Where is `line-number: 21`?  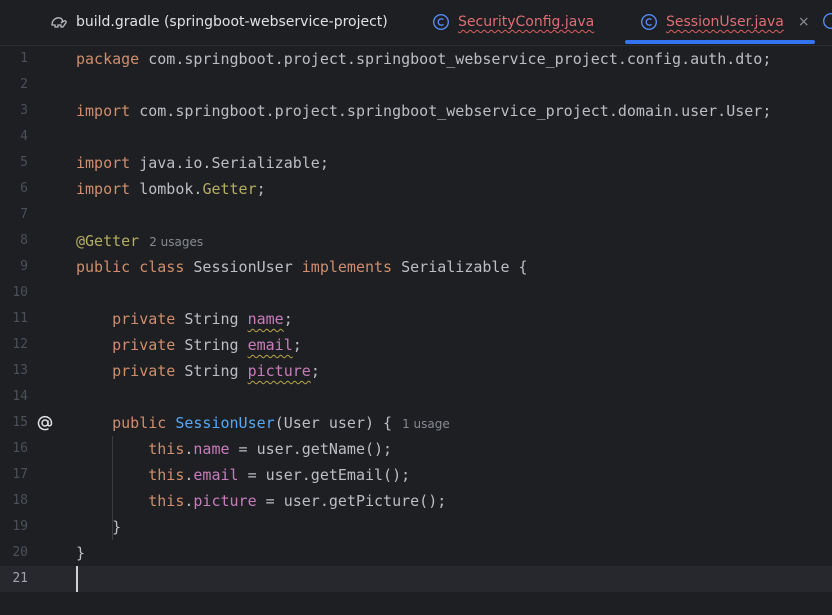 line-number: 21 is located at coordinates (20, 578).